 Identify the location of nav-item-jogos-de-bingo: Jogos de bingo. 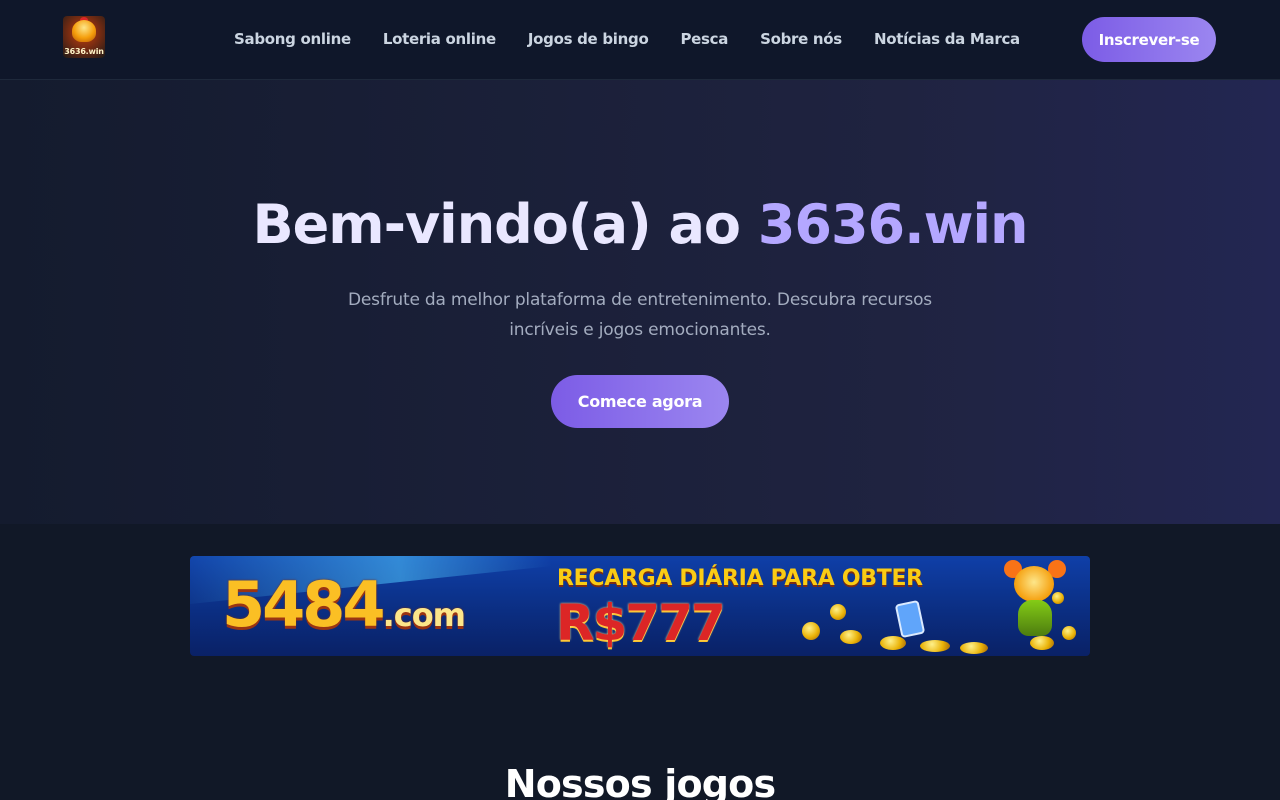
(588, 39).